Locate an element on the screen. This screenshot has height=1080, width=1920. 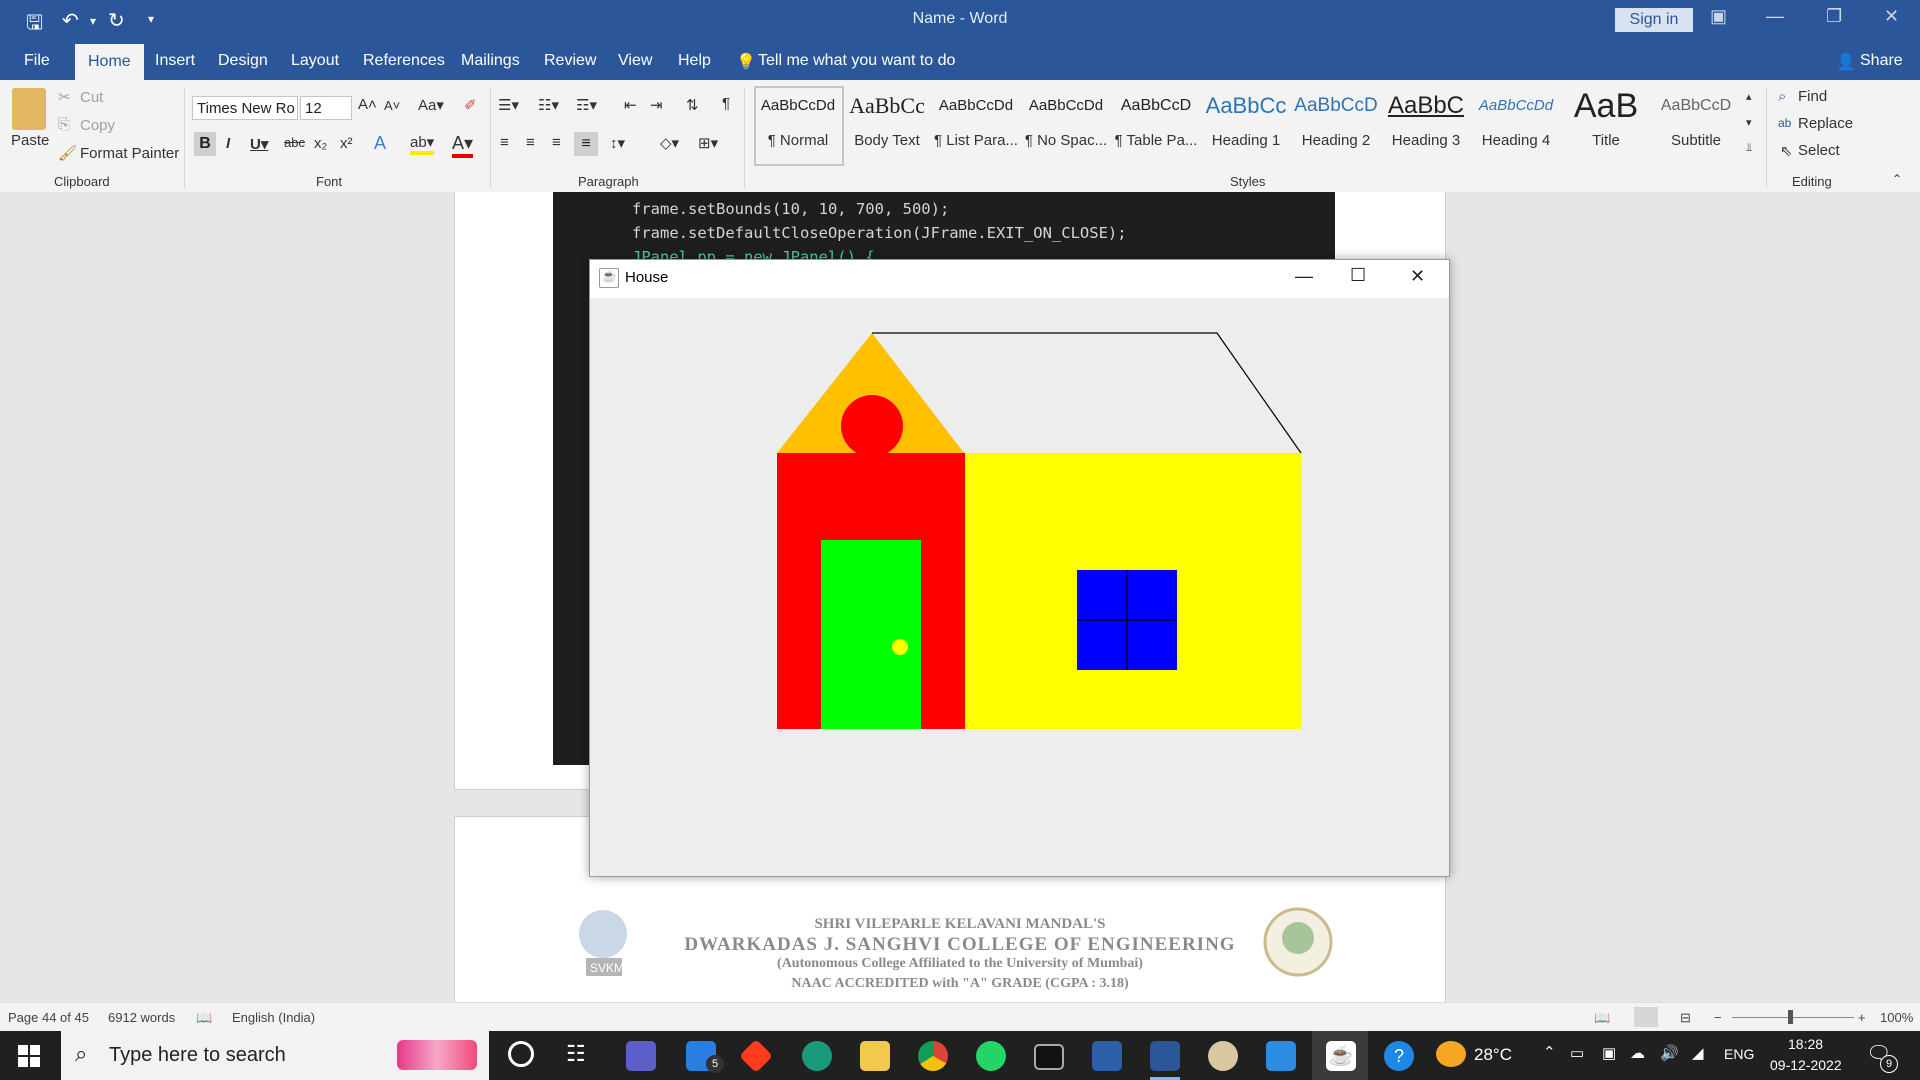
volume-icon: 🔊 is located at coordinates (1669, 1053).